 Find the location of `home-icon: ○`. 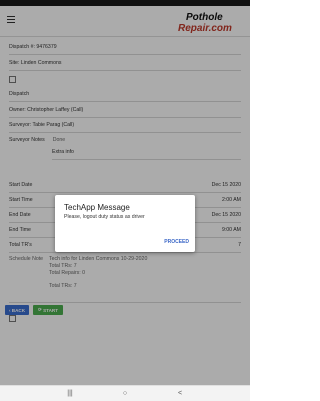

home-icon: ○ is located at coordinates (125, 393).